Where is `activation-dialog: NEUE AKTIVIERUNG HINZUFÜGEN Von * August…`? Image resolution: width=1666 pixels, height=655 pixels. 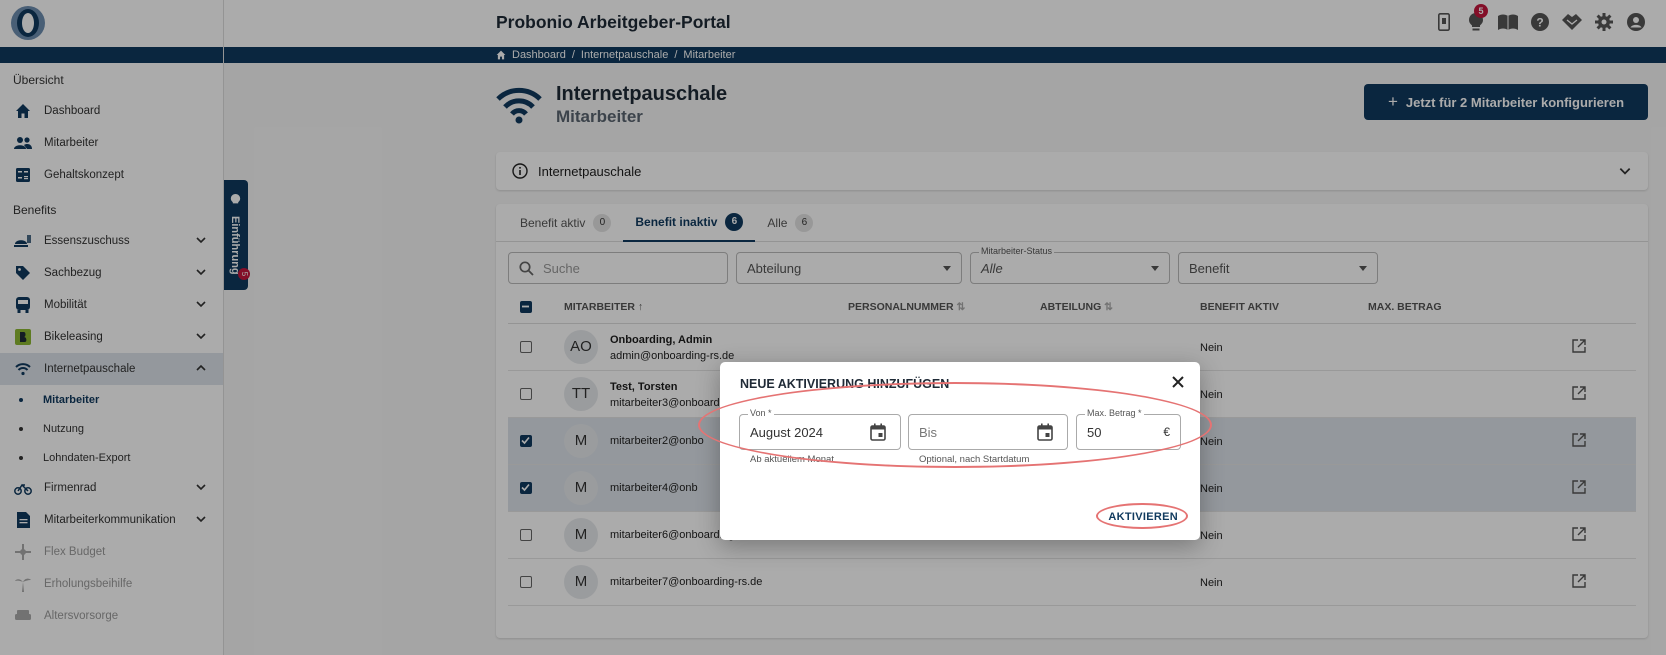
activation-dialog: NEUE AKTIVIERUNG HINZUFÜGEN Von * August… is located at coordinates (955, 451).